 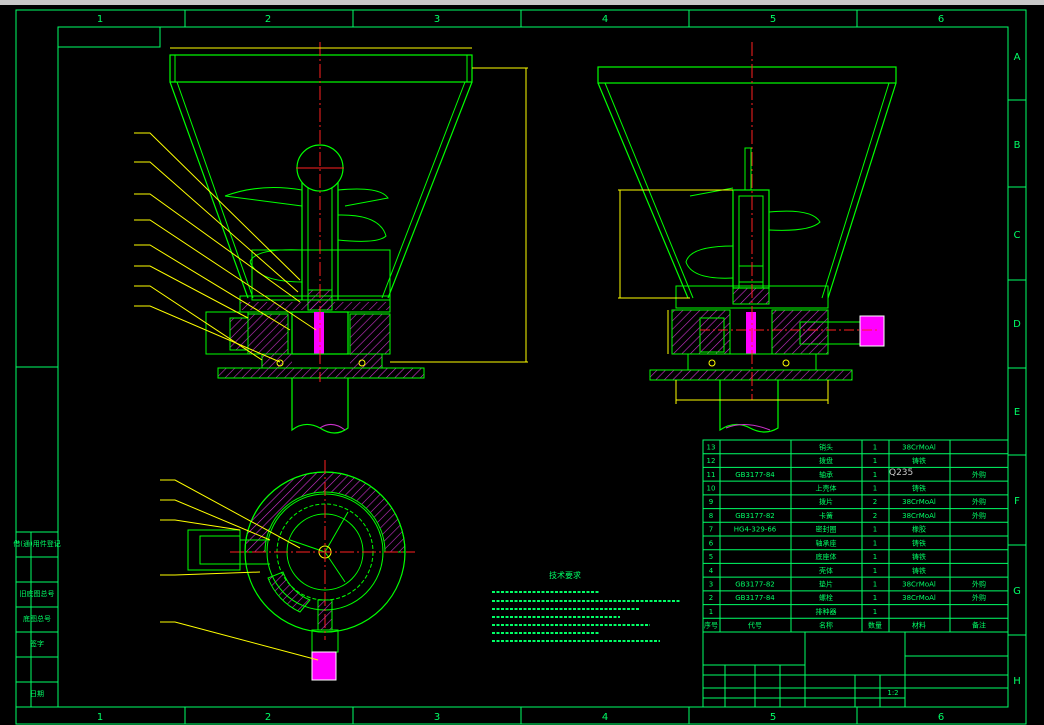 What do you see at coordinates (711, 461) in the screenshot?
I see `bom-cell-no: 12` at bounding box center [711, 461].